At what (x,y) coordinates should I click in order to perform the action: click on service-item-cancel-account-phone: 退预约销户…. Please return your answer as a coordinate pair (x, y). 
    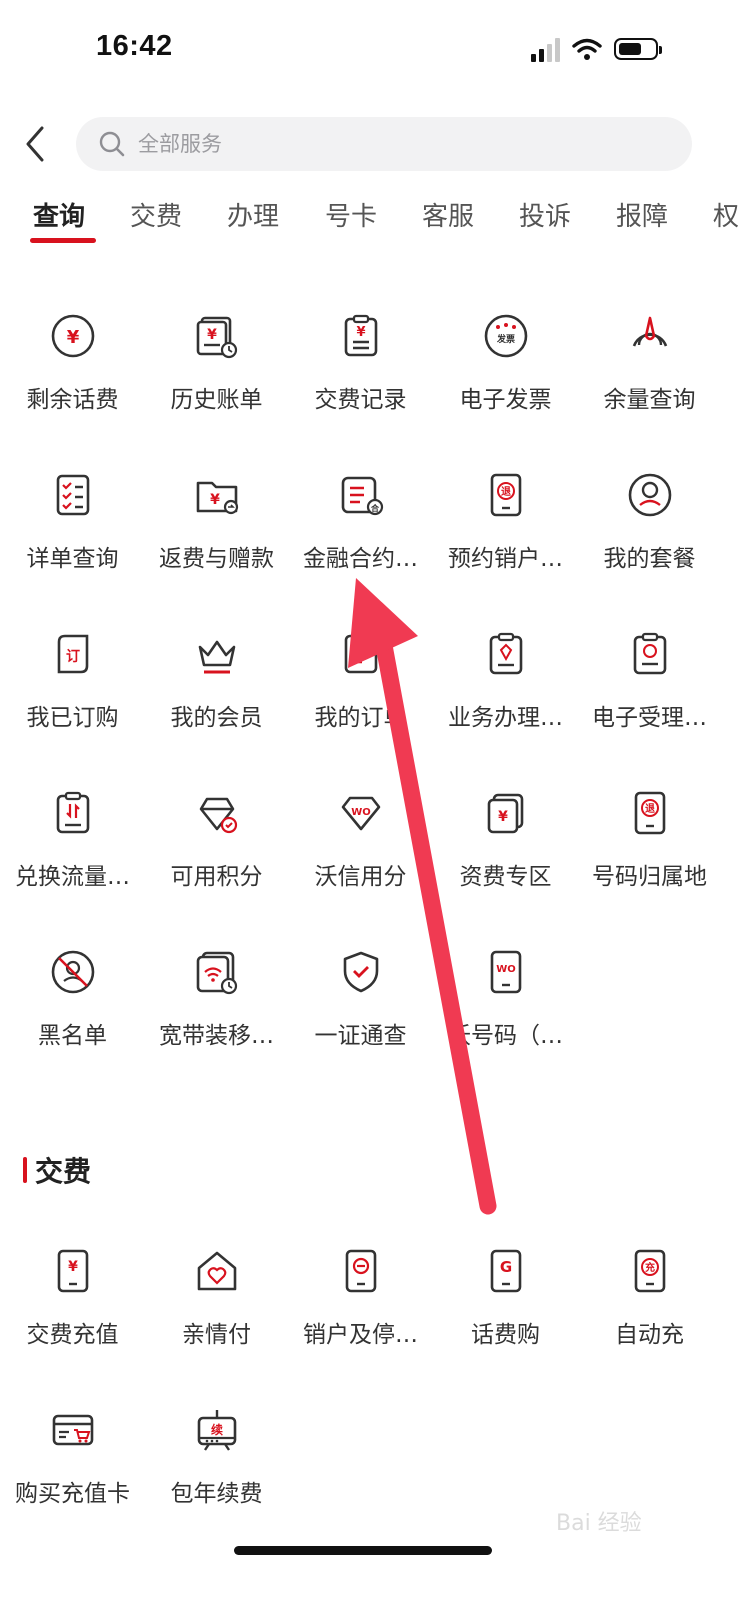
    Looking at the image, I should click on (505, 523).